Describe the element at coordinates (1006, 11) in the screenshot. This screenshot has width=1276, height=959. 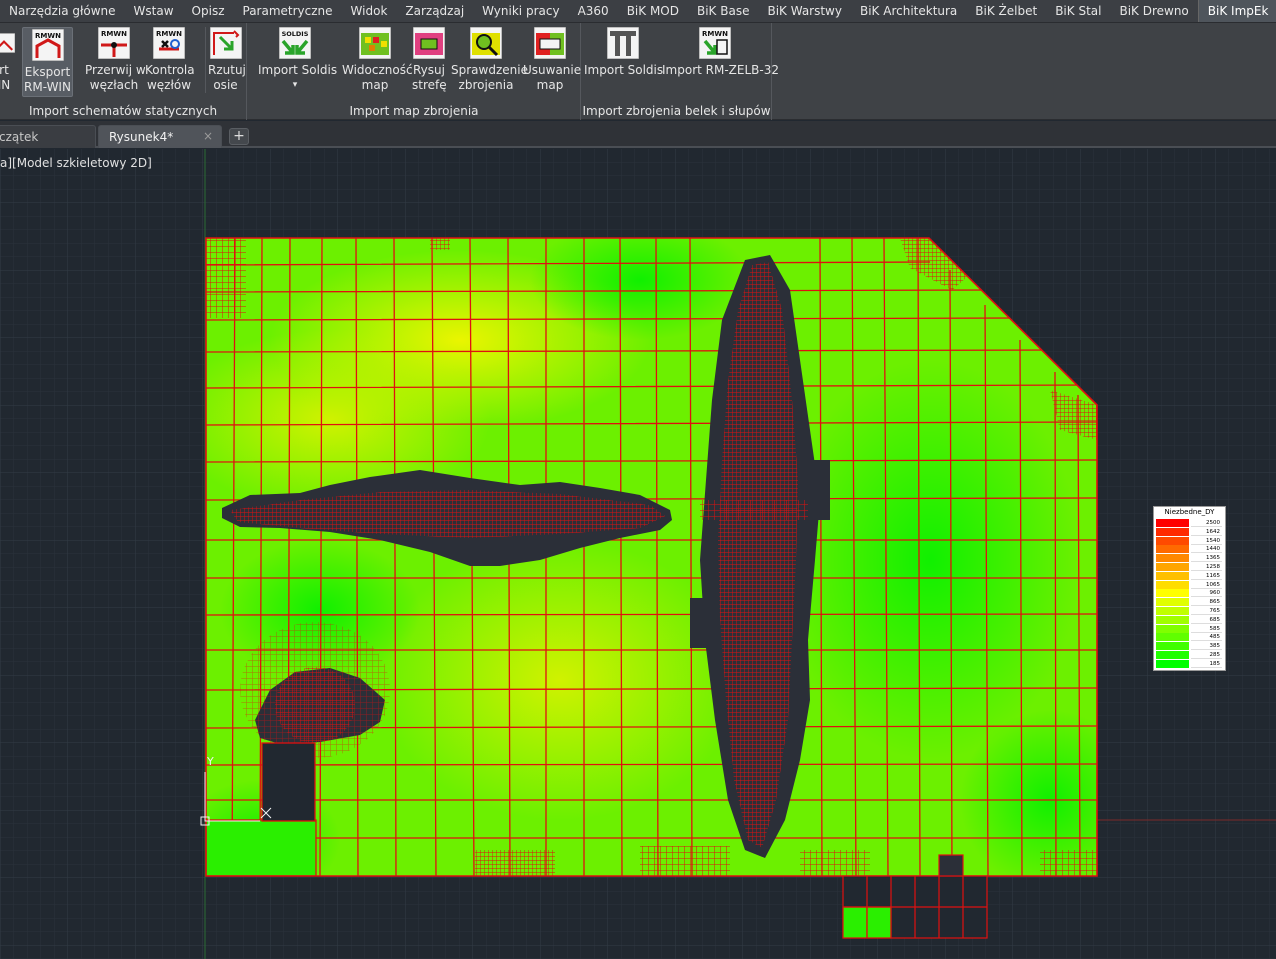
I see `menu-item-bik-zelbet: BiK Żelbet` at that location.